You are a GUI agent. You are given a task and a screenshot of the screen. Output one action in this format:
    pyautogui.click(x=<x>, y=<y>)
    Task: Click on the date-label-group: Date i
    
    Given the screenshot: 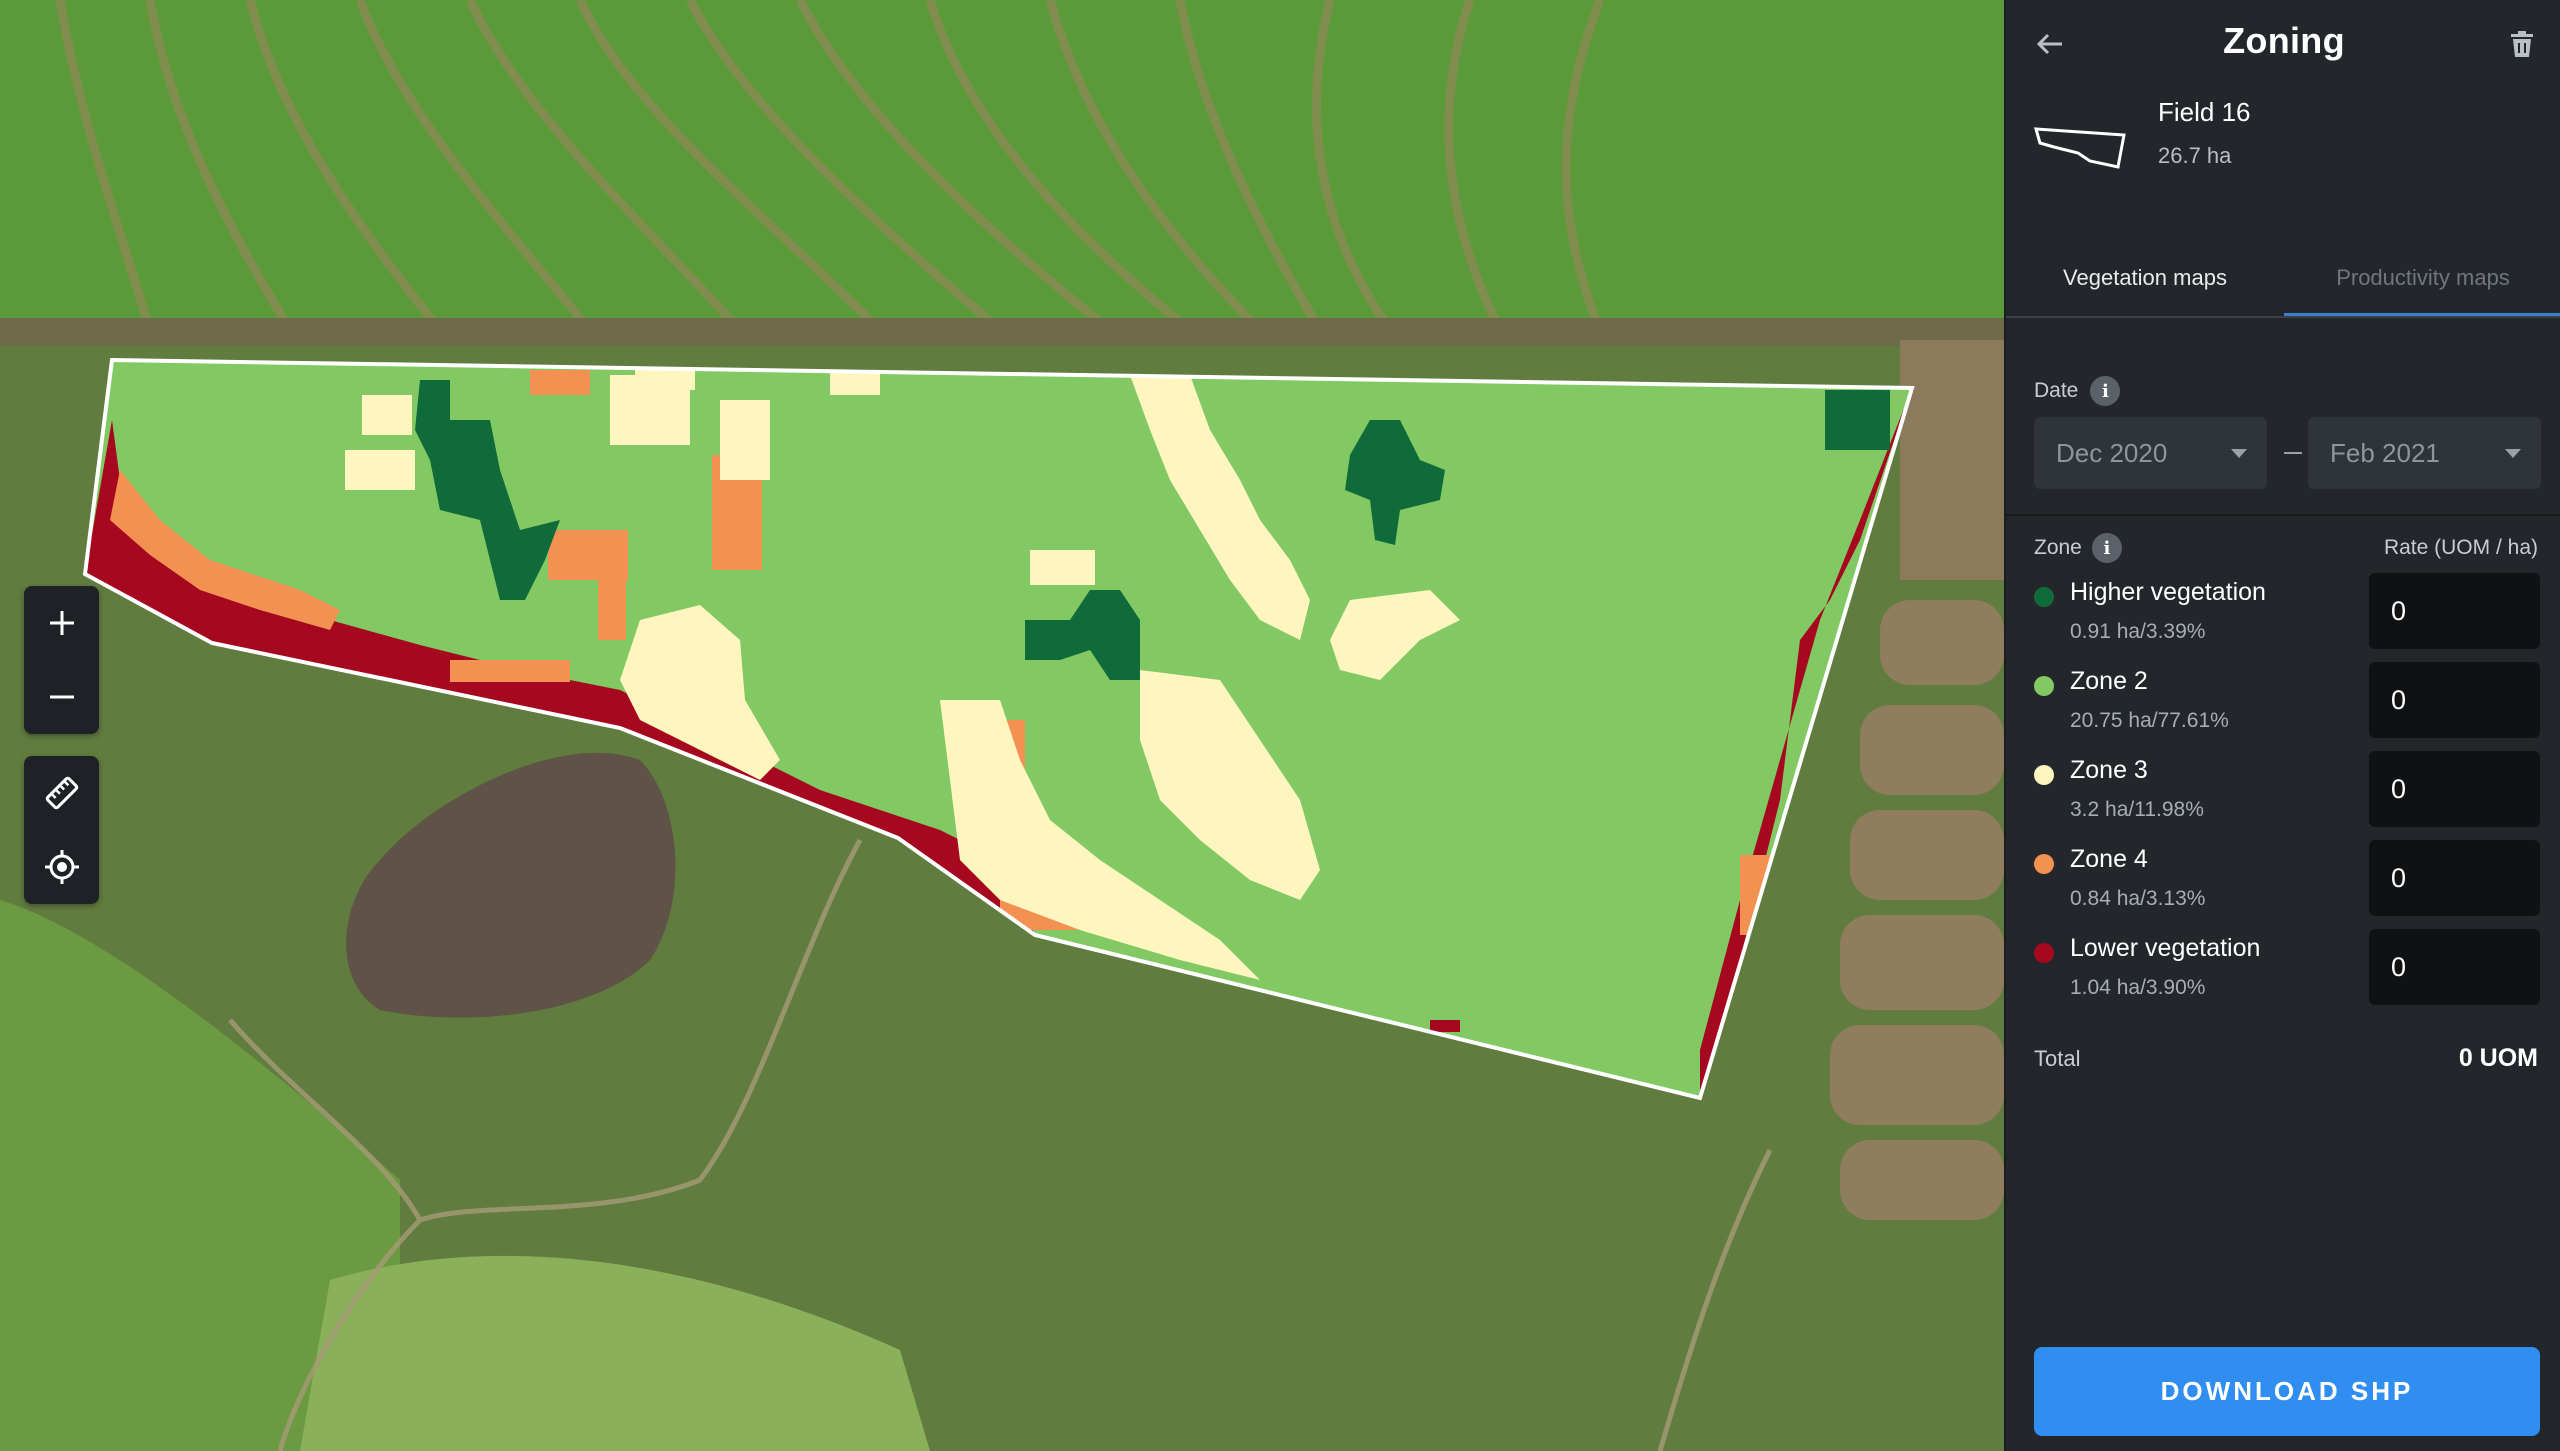 What is the action you would take?
    pyautogui.click(x=2077, y=391)
    